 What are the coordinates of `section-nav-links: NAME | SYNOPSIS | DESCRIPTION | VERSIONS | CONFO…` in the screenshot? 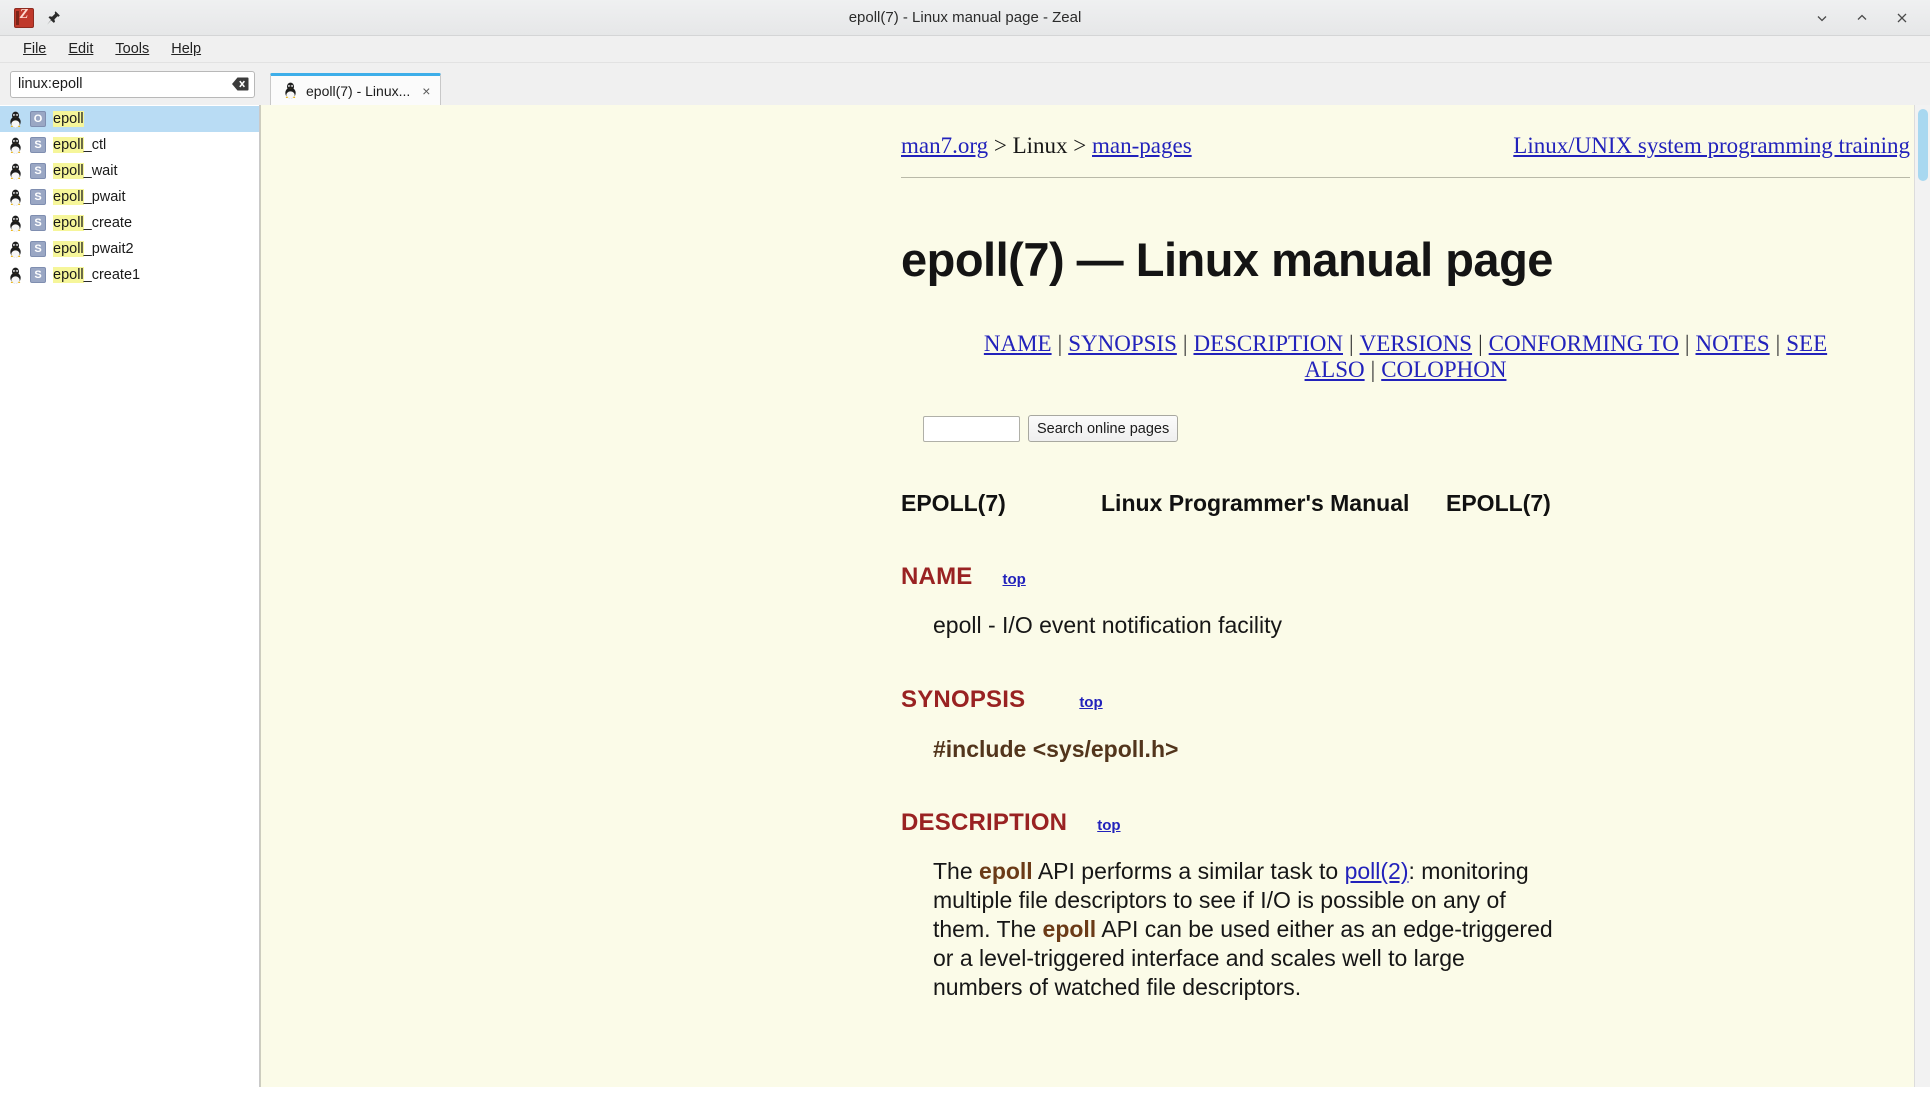 It's located at (1405, 357).